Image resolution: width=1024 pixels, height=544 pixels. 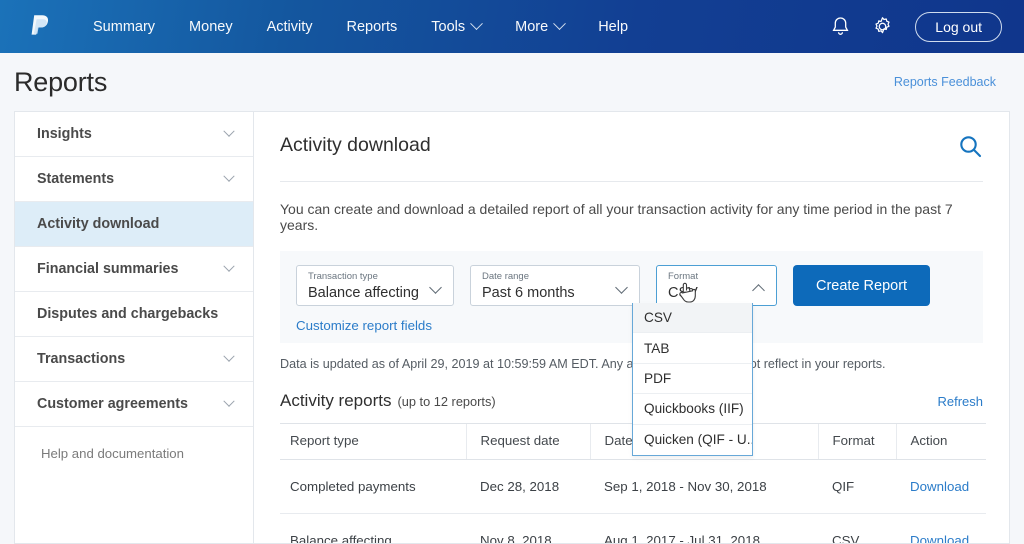 What do you see at coordinates (970, 149) in the screenshot?
I see `search-magnifier-icon` at bounding box center [970, 149].